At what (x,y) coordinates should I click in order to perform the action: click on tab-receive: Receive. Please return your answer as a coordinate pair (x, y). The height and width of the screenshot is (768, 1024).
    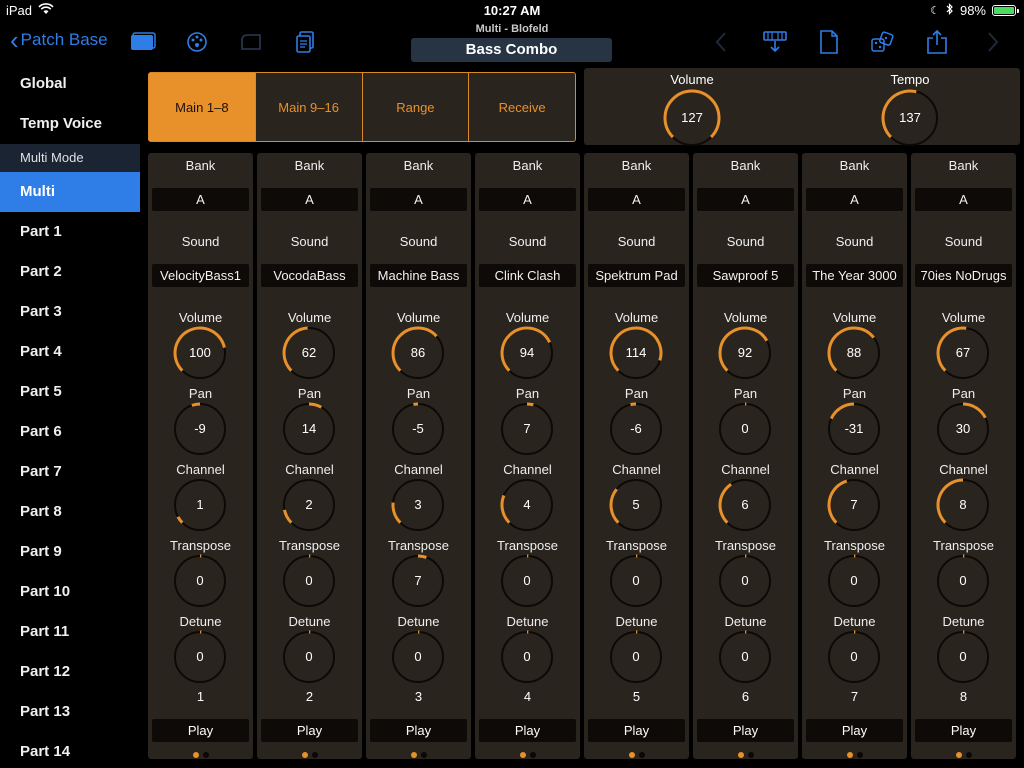
    Looking at the image, I should click on (522, 107).